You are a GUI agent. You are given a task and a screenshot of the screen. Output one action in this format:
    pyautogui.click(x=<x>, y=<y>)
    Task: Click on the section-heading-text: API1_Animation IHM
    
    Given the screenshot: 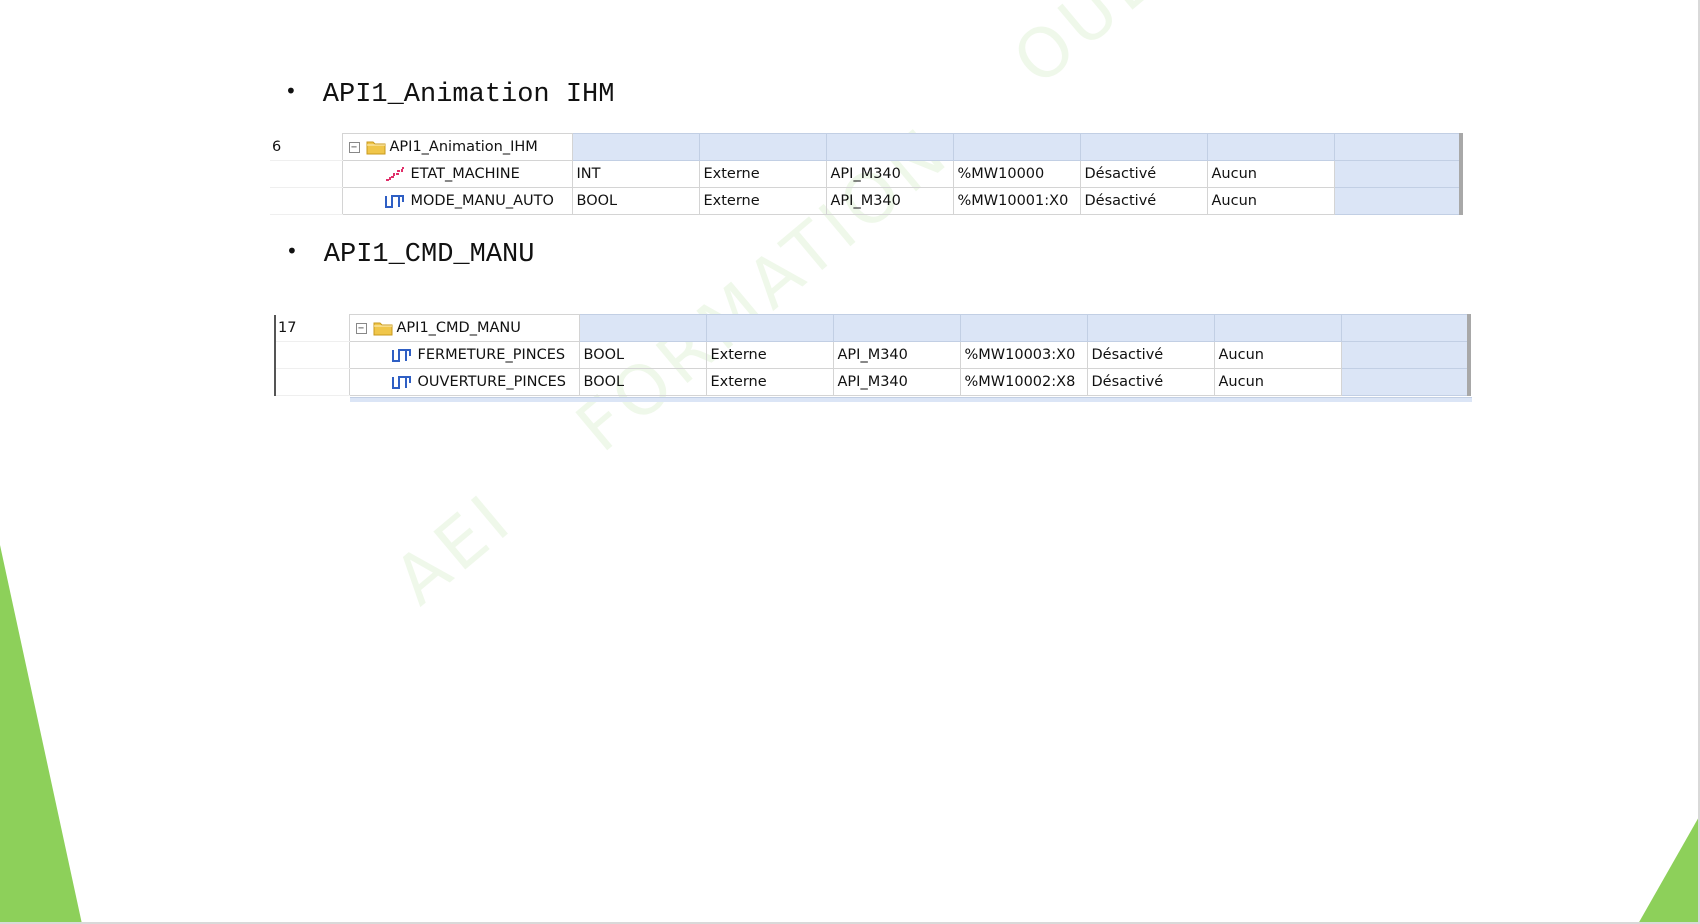 What is the action you would take?
    pyautogui.click(x=468, y=95)
    